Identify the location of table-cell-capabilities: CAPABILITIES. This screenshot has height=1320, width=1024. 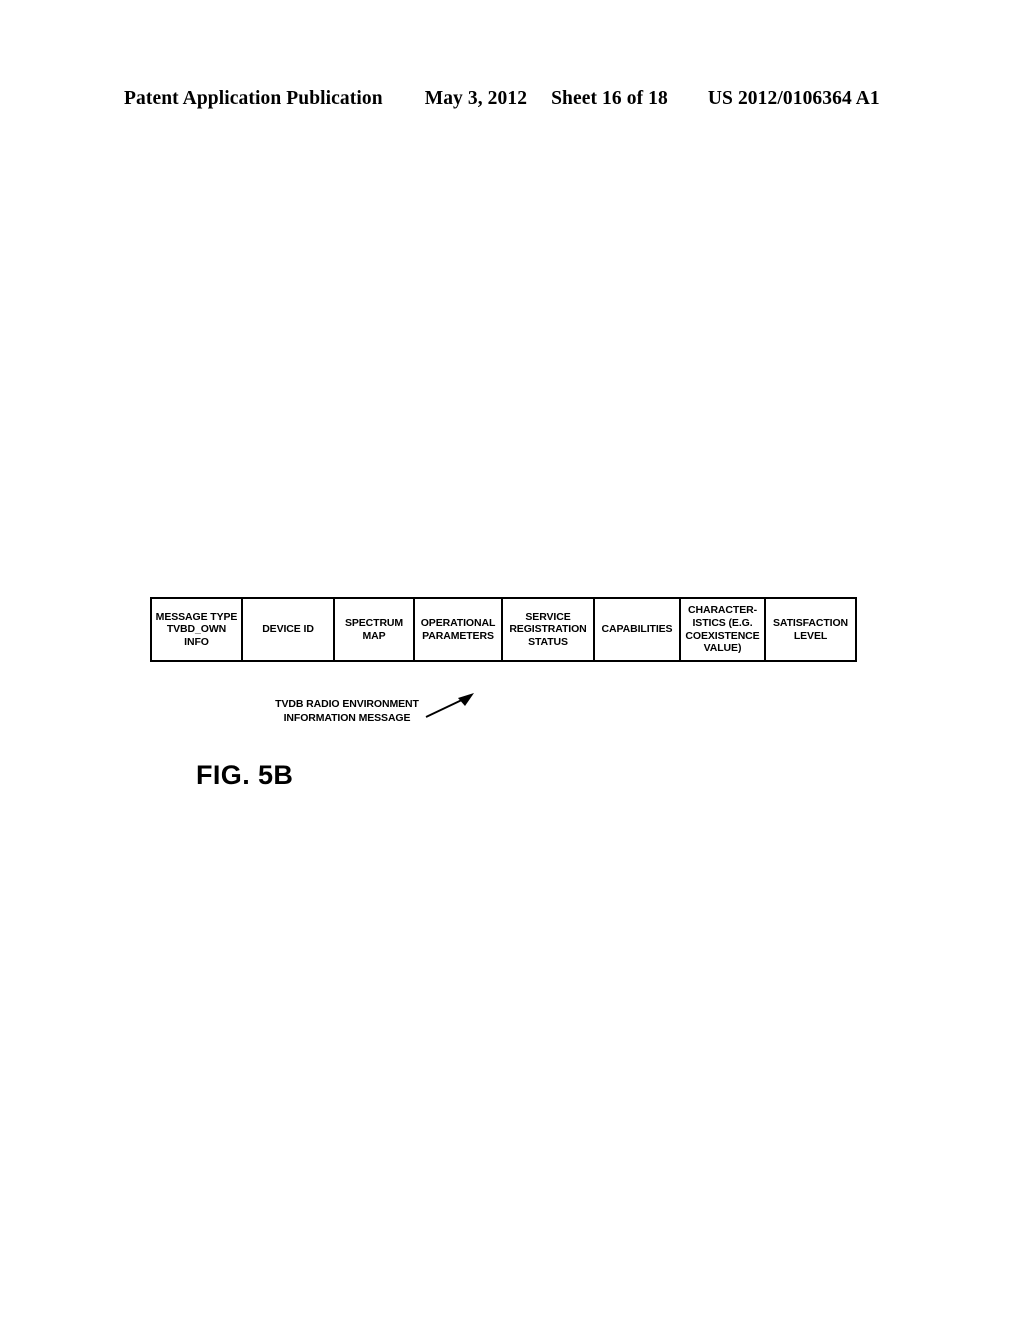
(638, 629).